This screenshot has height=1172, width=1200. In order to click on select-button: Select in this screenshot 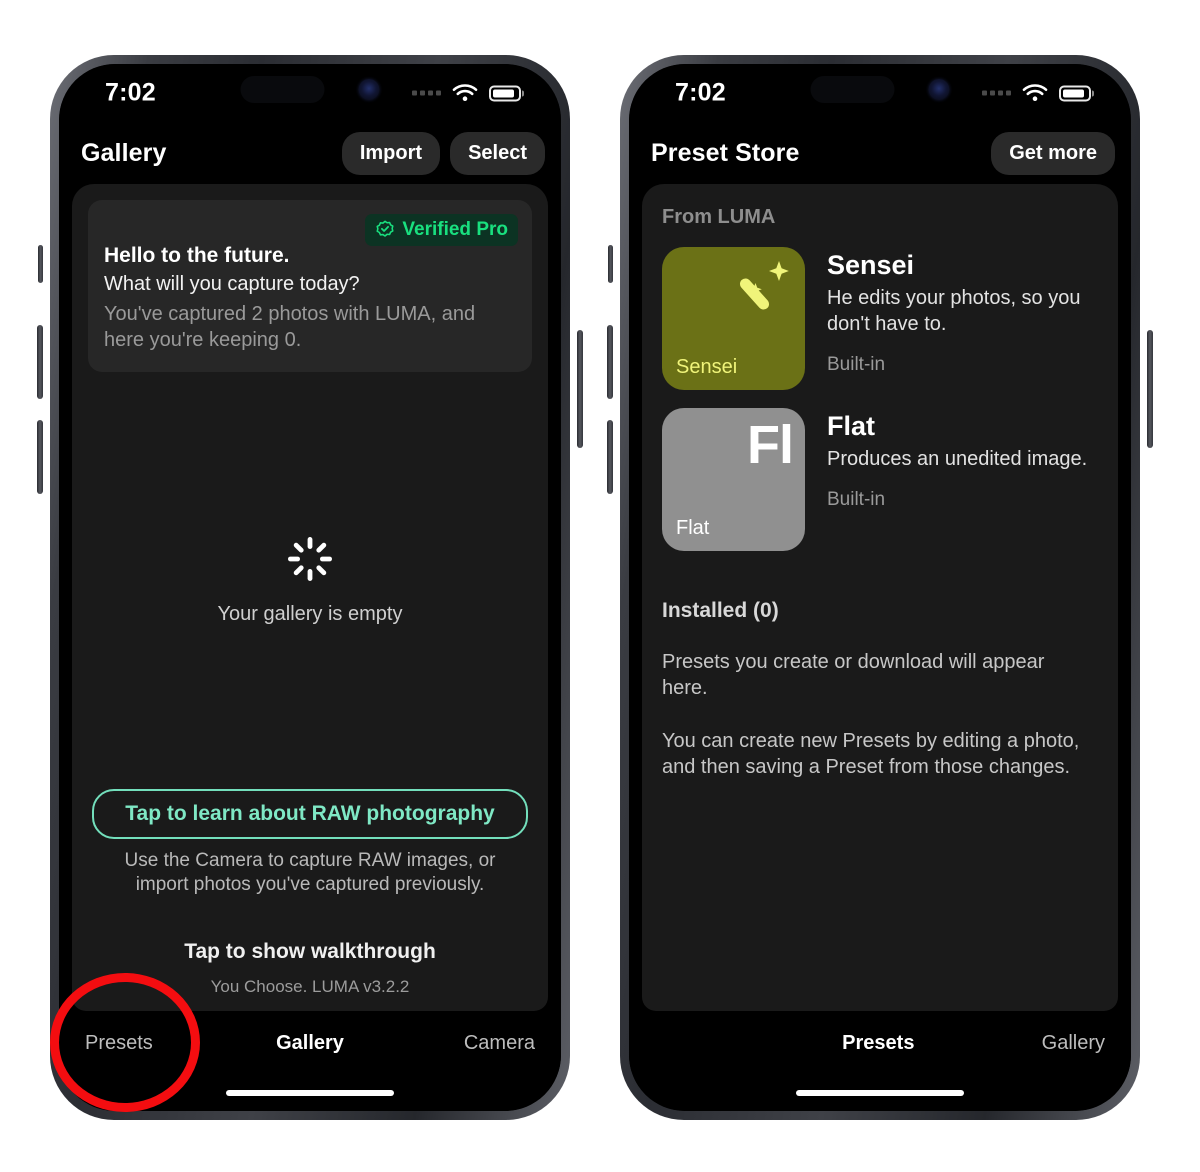, I will do `click(497, 153)`.